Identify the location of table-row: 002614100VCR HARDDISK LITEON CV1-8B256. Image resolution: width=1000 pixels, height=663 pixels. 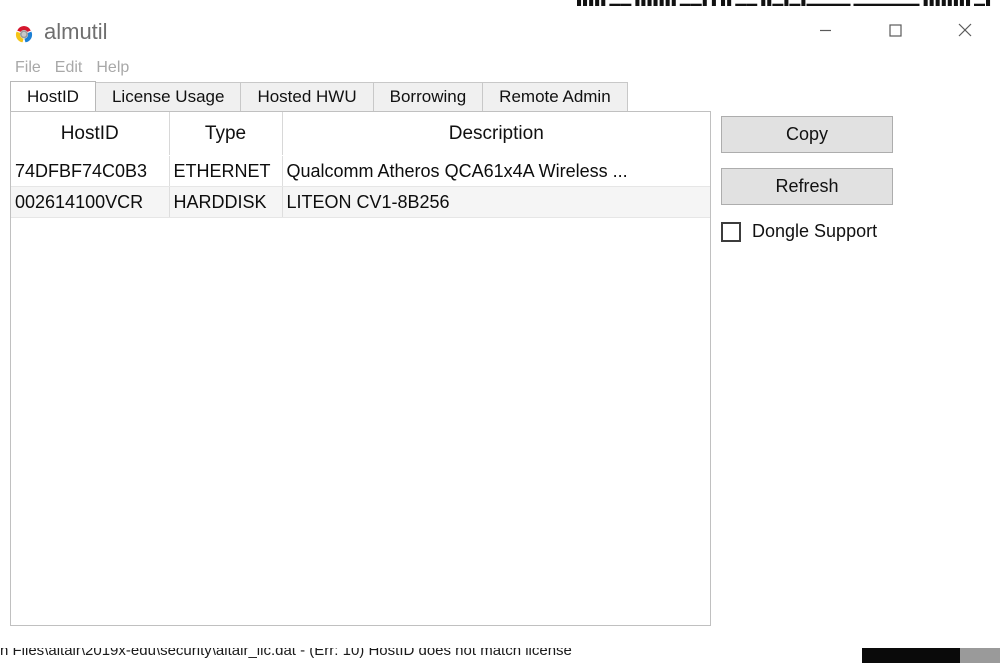
(360, 202).